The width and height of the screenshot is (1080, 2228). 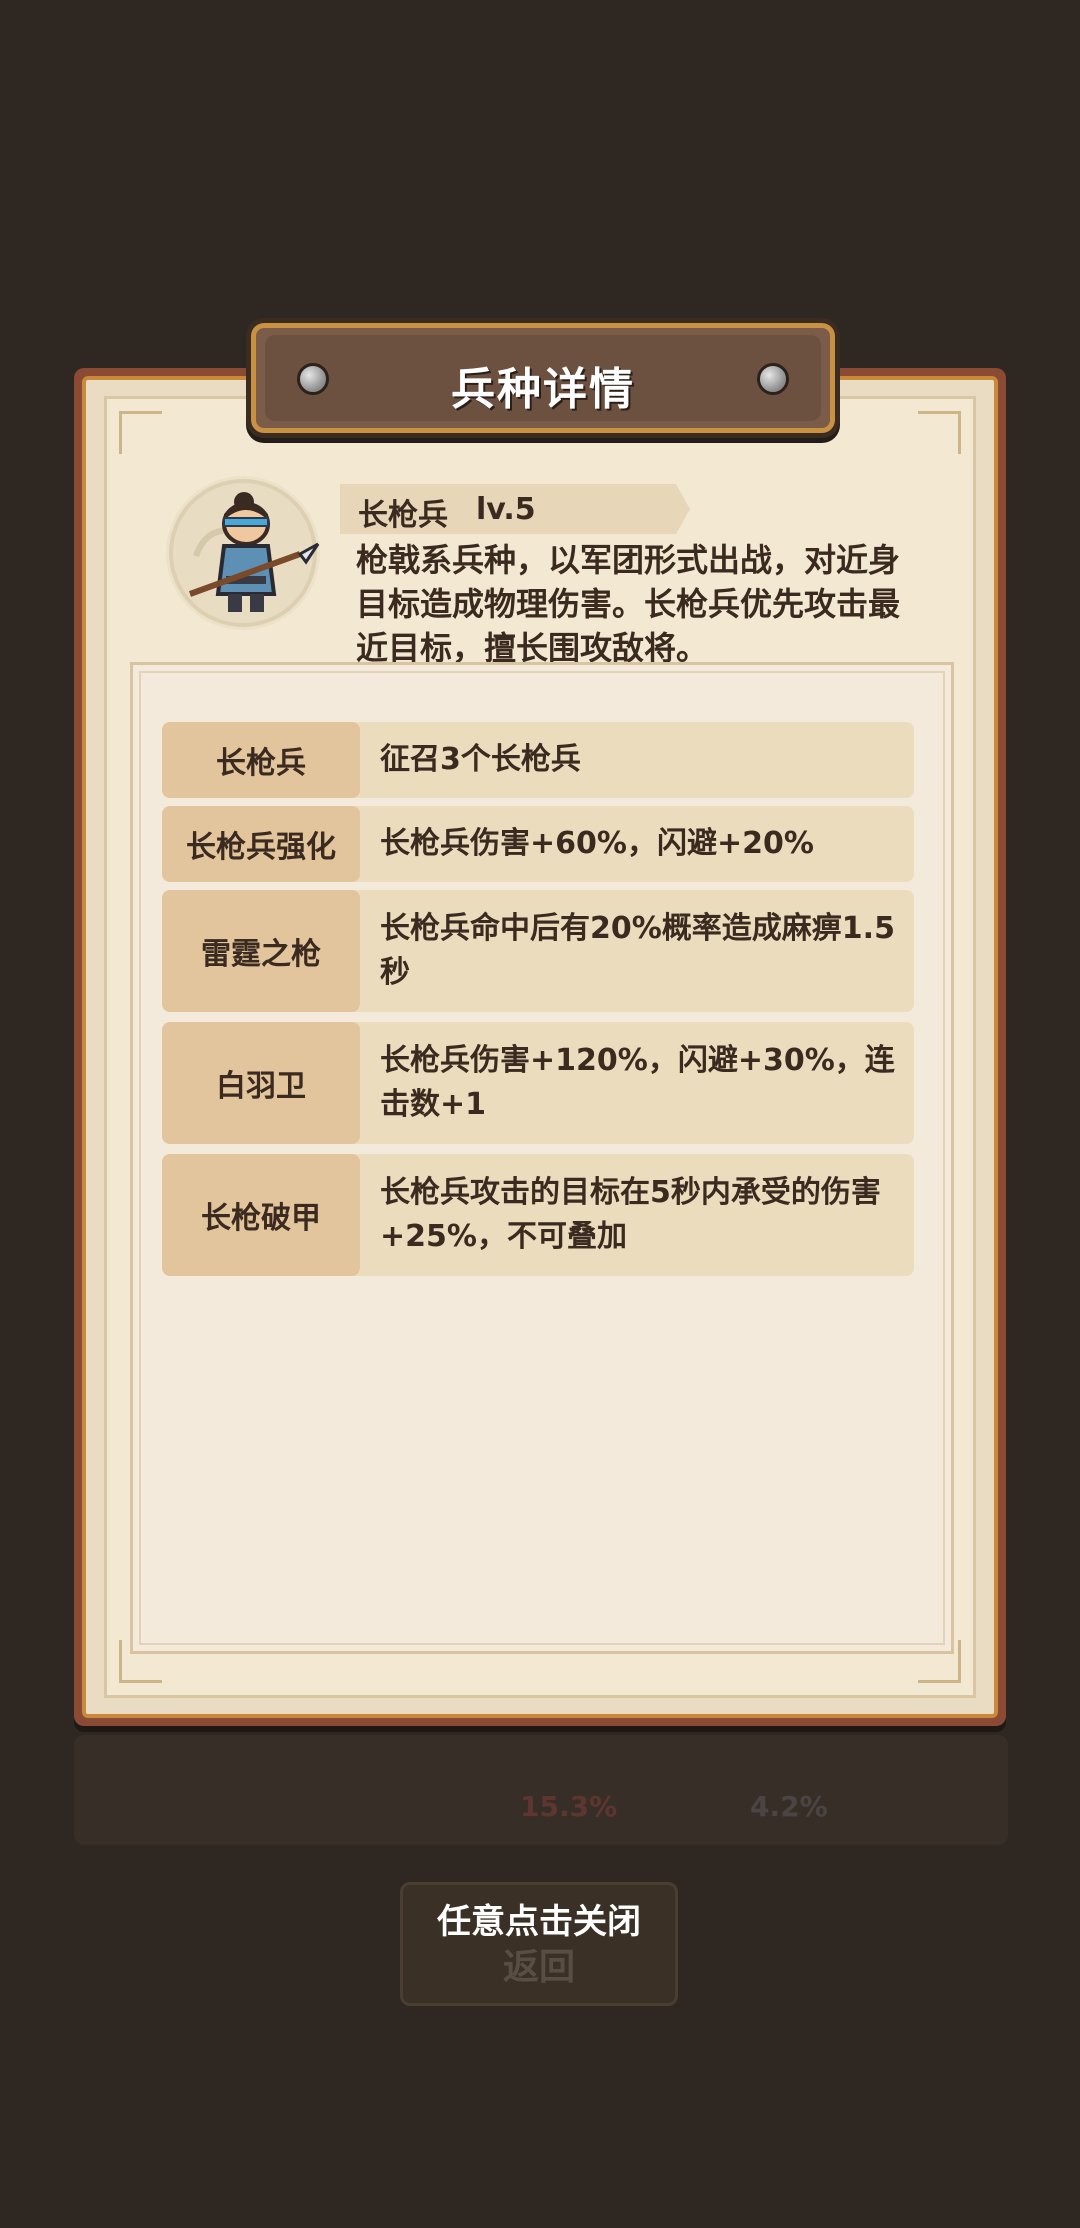 What do you see at coordinates (480, 759) in the screenshot?
I see `skill-effect: 征召3个长枪兵` at bounding box center [480, 759].